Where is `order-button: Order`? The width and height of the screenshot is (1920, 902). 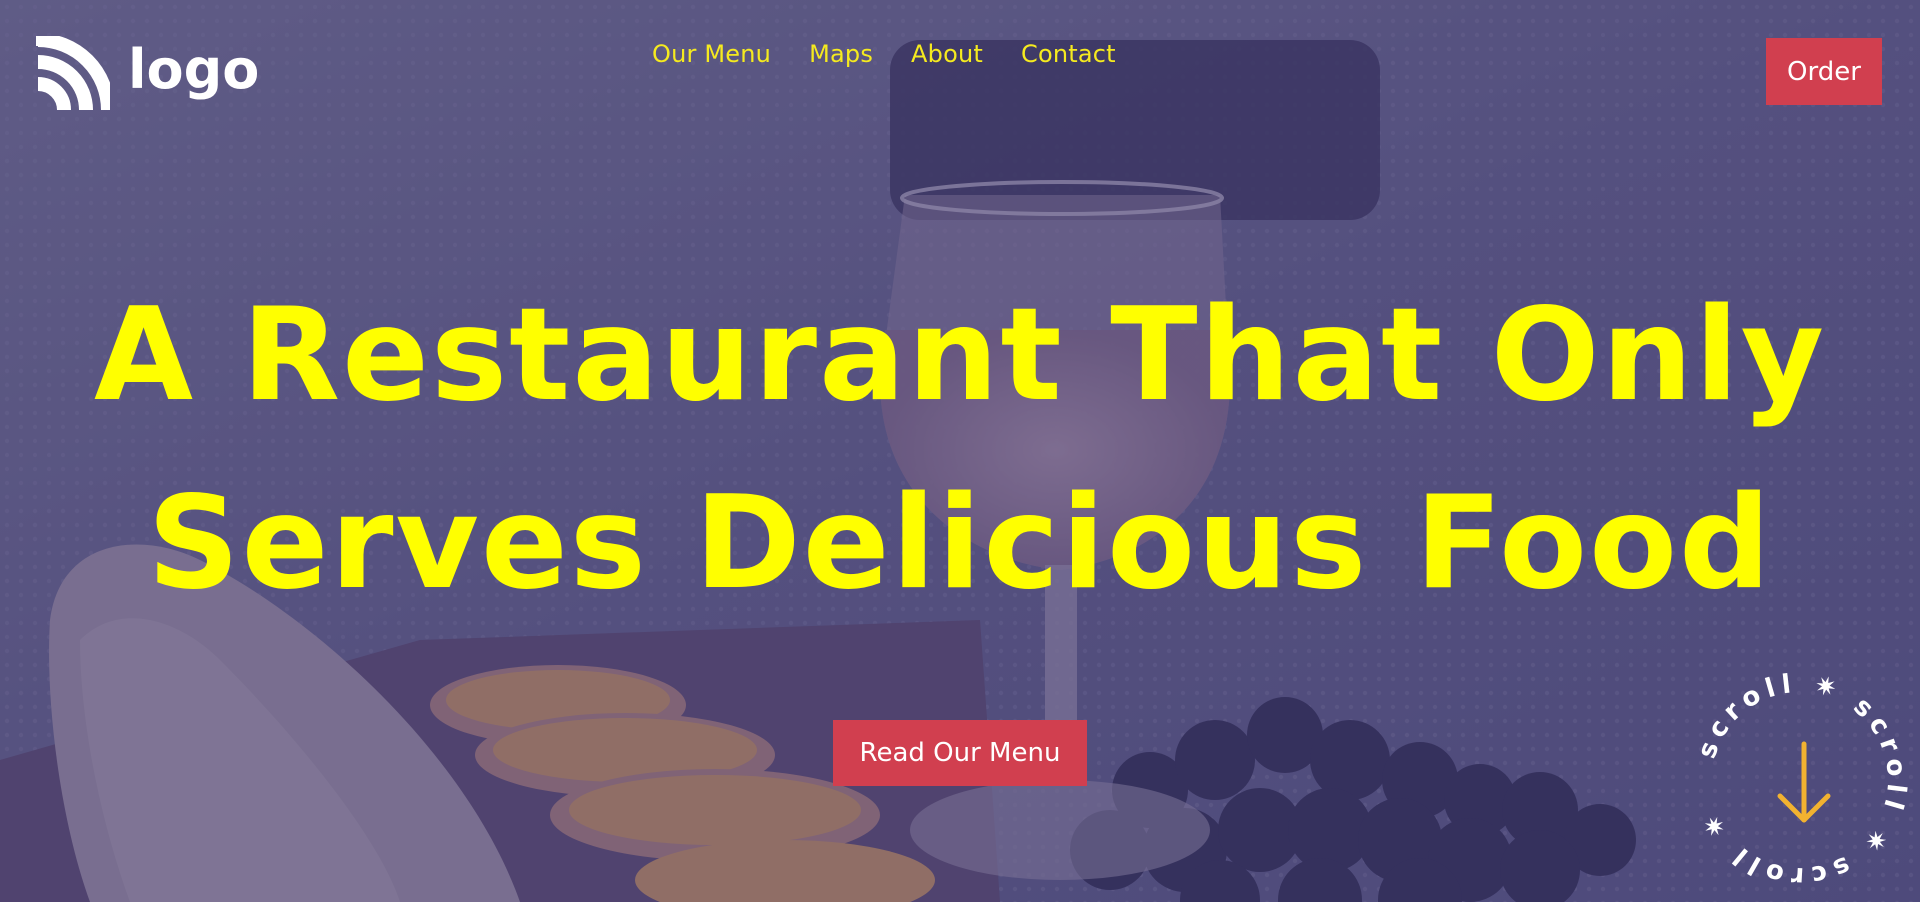
order-button: Order is located at coordinates (1824, 71).